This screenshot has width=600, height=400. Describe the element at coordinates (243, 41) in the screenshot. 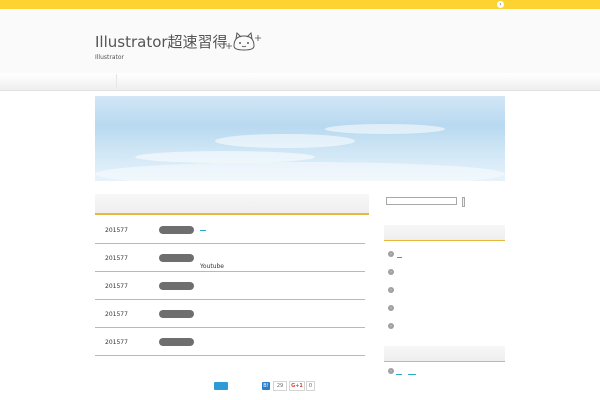

I see `cat-face-logo-icon` at that location.